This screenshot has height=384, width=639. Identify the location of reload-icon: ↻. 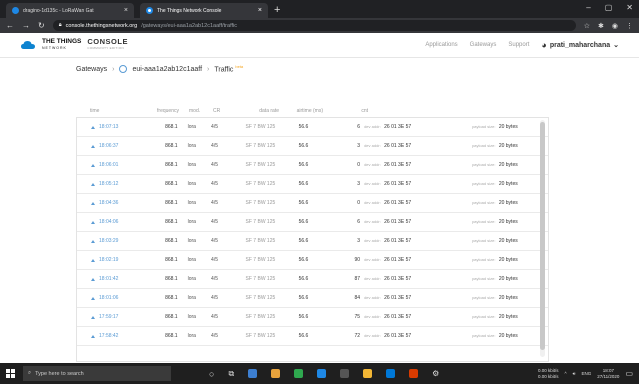
(41, 25).